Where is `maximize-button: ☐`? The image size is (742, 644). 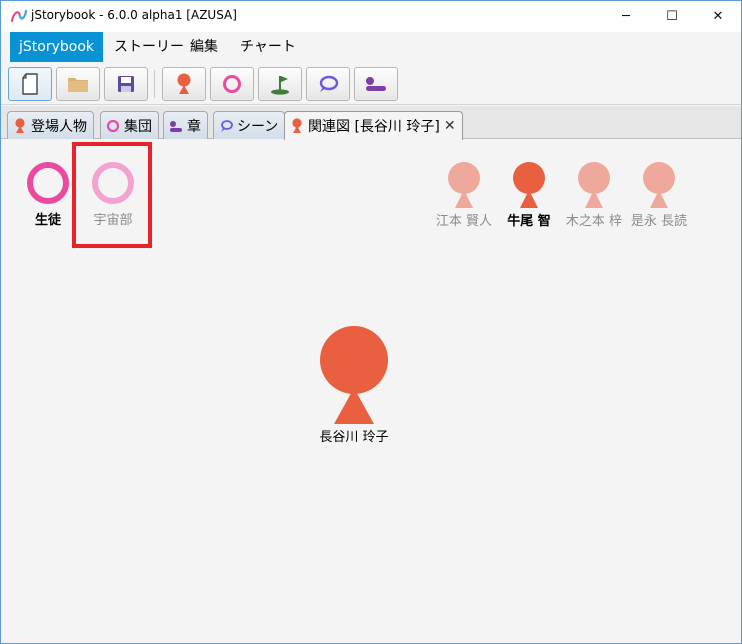
maximize-button: ☐ is located at coordinates (672, 16).